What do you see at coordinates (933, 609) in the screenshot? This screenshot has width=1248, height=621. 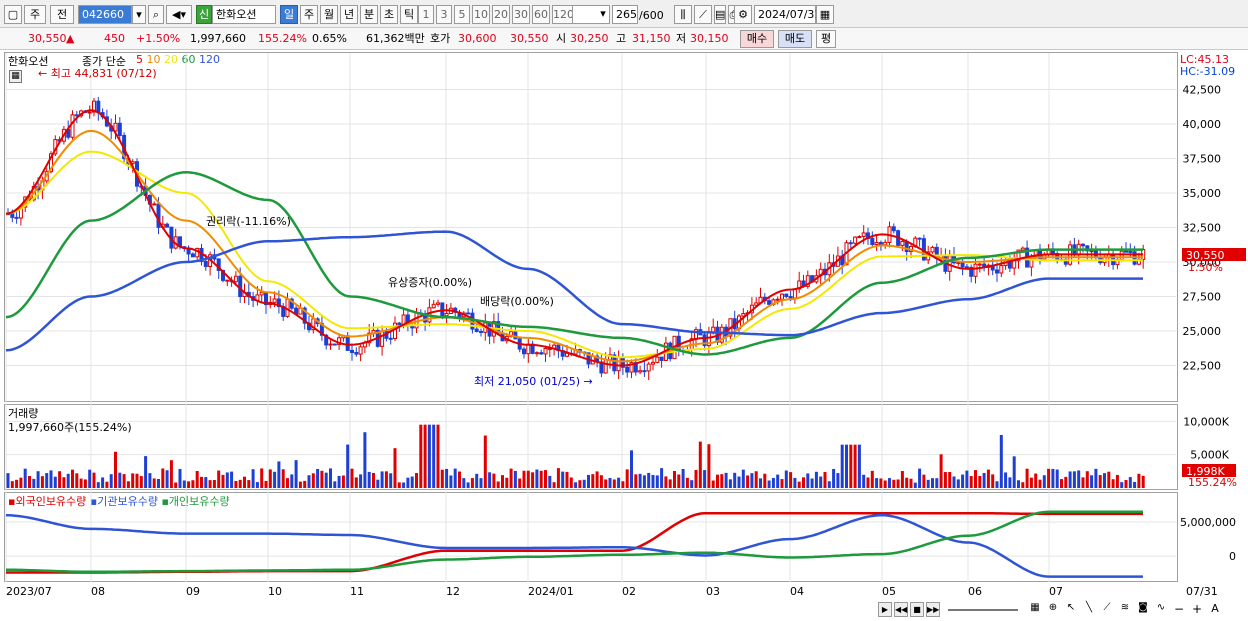 I see `forward-icon: ▶▶` at bounding box center [933, 609].